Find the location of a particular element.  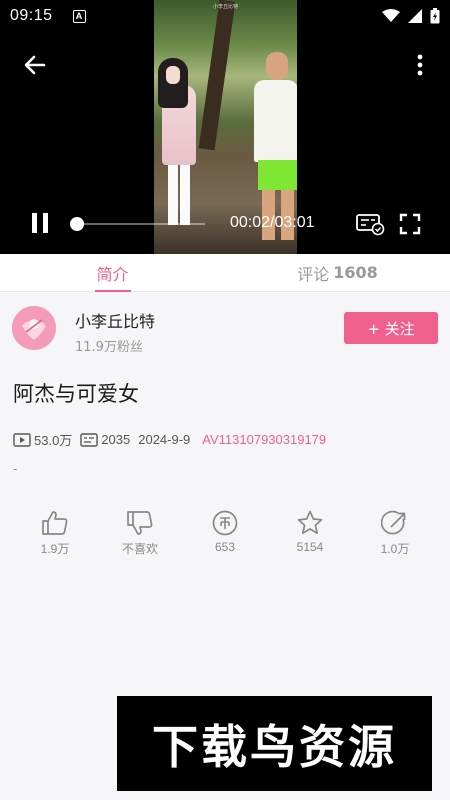

avatar is located at coordinates (34, 328).